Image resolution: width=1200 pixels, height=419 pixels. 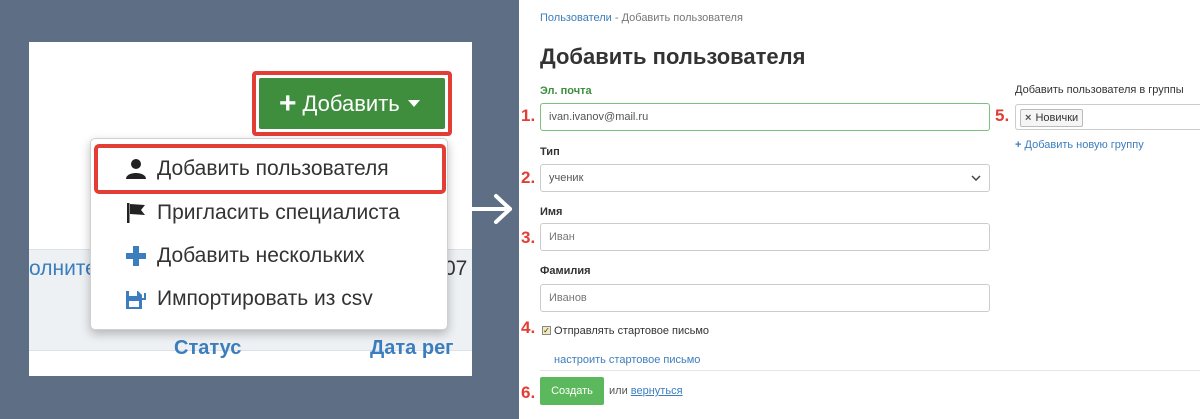 I want to click on import-csv-icon, so click(x=136, y=299).